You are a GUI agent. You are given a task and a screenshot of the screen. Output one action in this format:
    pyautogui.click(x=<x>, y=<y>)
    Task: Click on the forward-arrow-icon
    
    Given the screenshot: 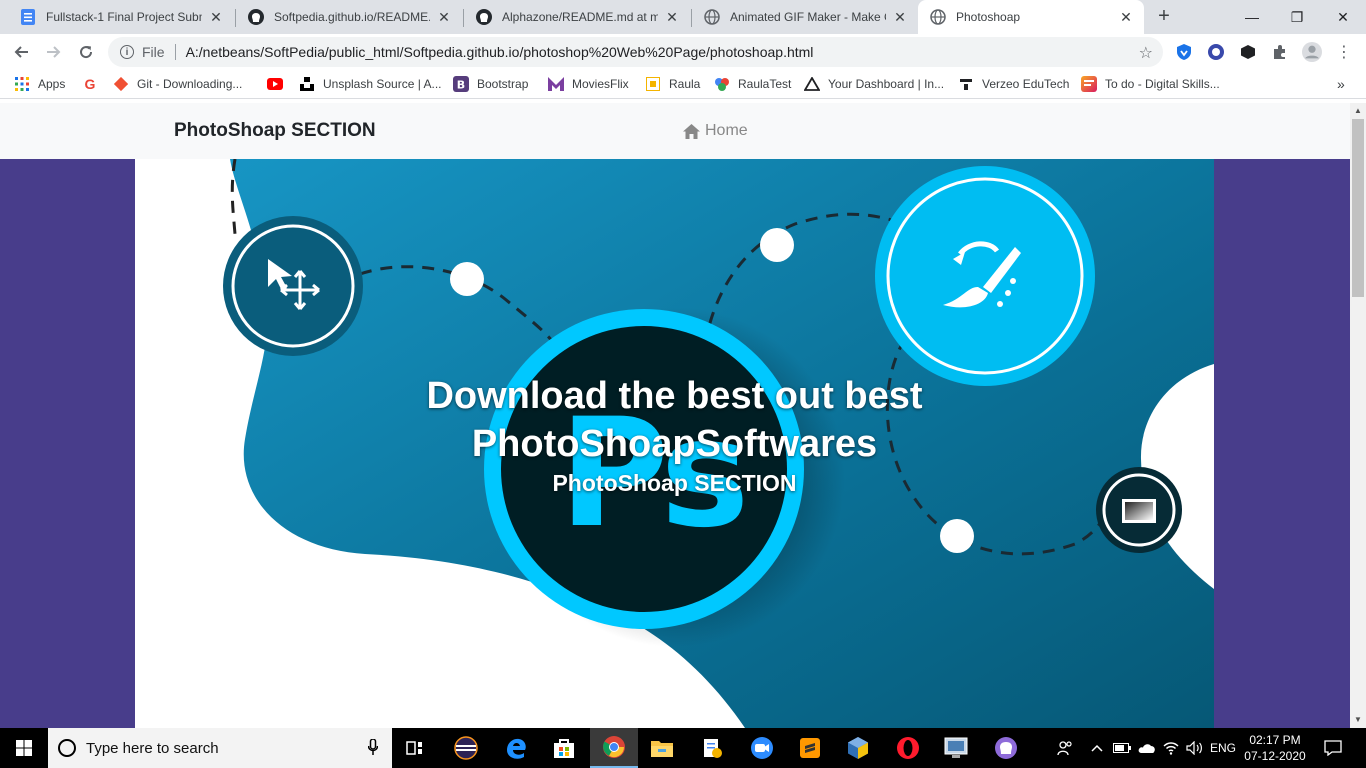 What is the action you would take?
    pyautogui.click(x=54, y=52)
    